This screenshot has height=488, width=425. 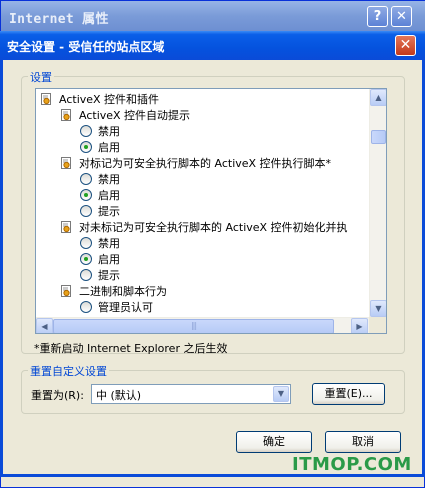 I want to click on scroll-down-arrow-icon: ▼, so click(x=378, y=308).